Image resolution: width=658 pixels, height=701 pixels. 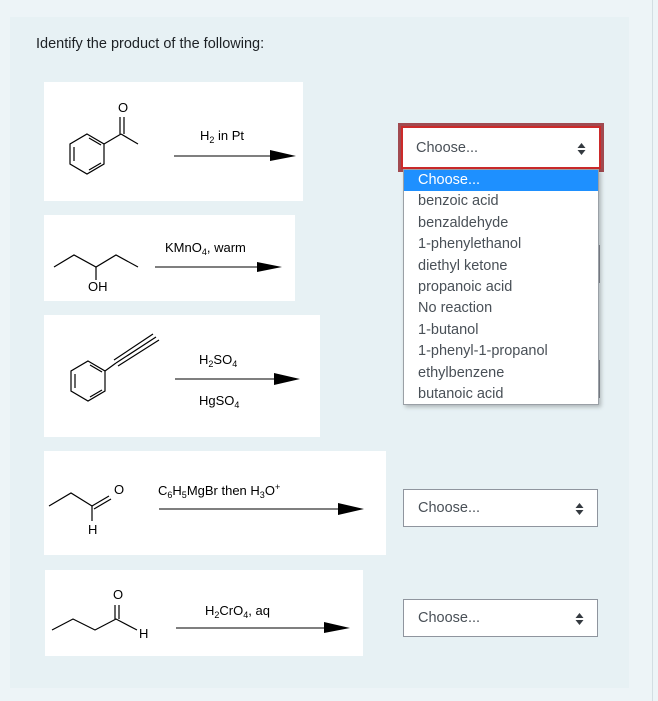 I want to click on reaction-1: O H2 in Pt, so click(x=173, y=141).